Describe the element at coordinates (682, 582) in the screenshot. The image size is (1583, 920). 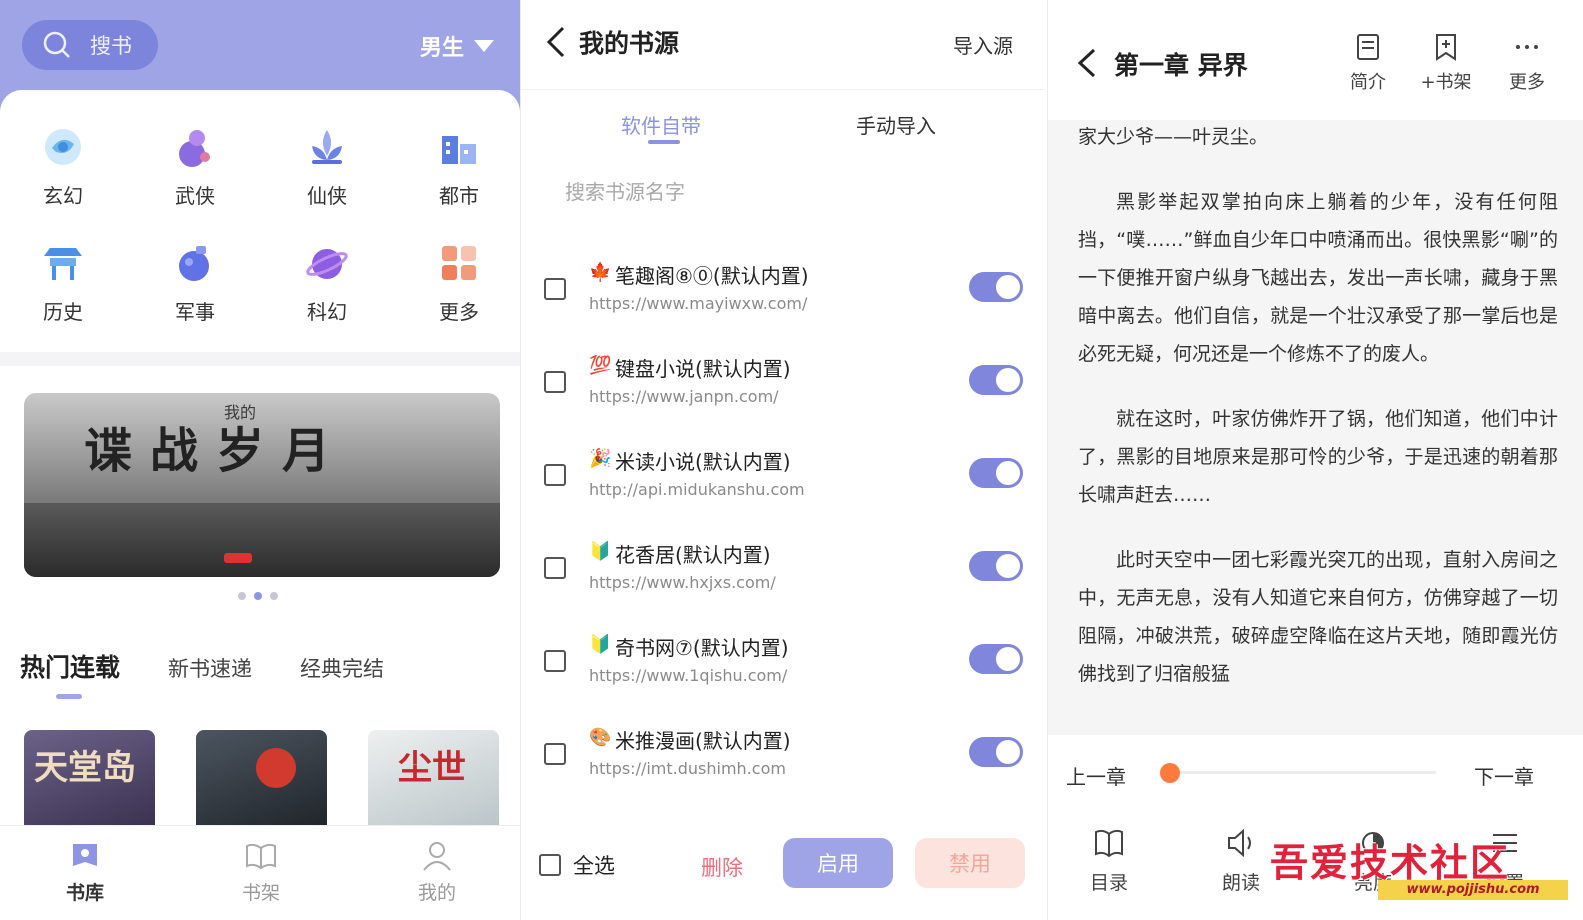
I see `source-url: https://www.hxjxs.com/` at that location.